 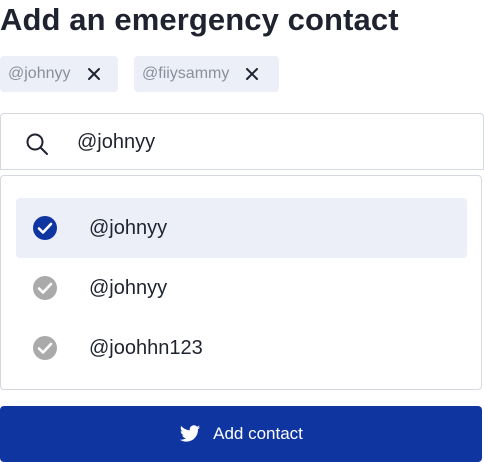 What do you see at coordinates (272, 142) in the screenshot?
I see `search-input` at bounding box center [272, 142].